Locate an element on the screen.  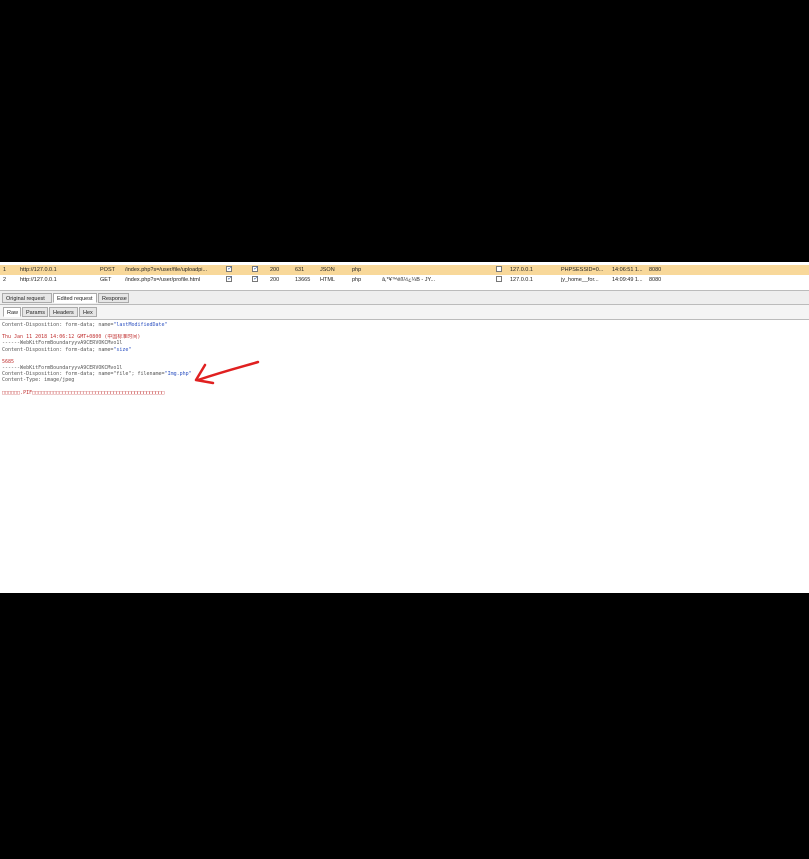
red-arrow-annotation is located at coordinates (227, 372).